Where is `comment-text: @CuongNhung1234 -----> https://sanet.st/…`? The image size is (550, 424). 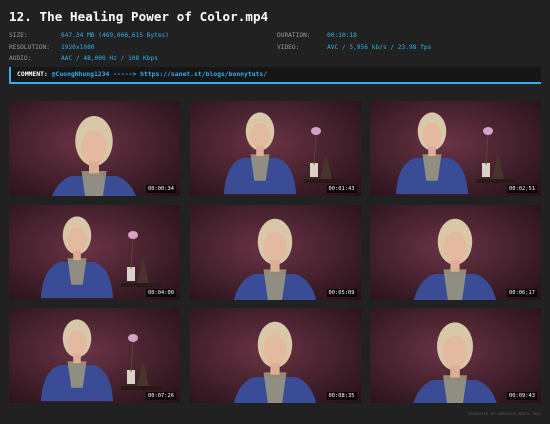 comment-text: @CuongNhung1234 -----> https://sanet.st/… is located at coordinates (159, 74).